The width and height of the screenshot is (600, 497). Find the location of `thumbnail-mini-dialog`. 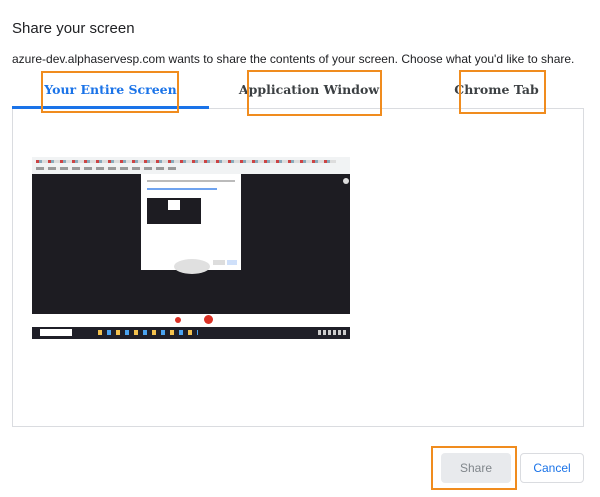

thumbnail-mini-dialog is located at coordinates (191, 222).